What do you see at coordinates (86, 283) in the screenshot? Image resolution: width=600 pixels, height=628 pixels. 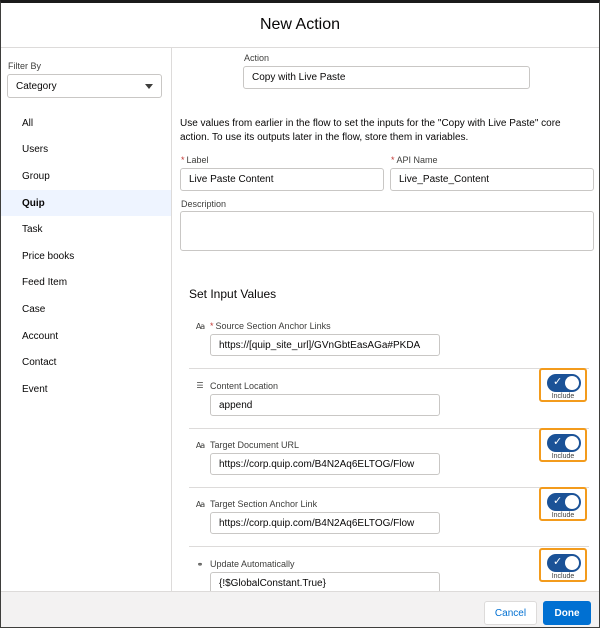 I see `category-item-feed-item: Feed Item` at bounding box center [86, 283].